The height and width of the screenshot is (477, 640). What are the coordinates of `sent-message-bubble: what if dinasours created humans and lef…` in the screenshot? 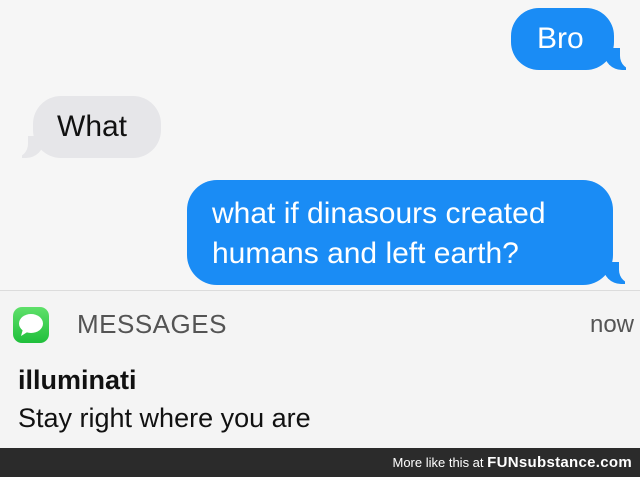 It's located at (400, 232).